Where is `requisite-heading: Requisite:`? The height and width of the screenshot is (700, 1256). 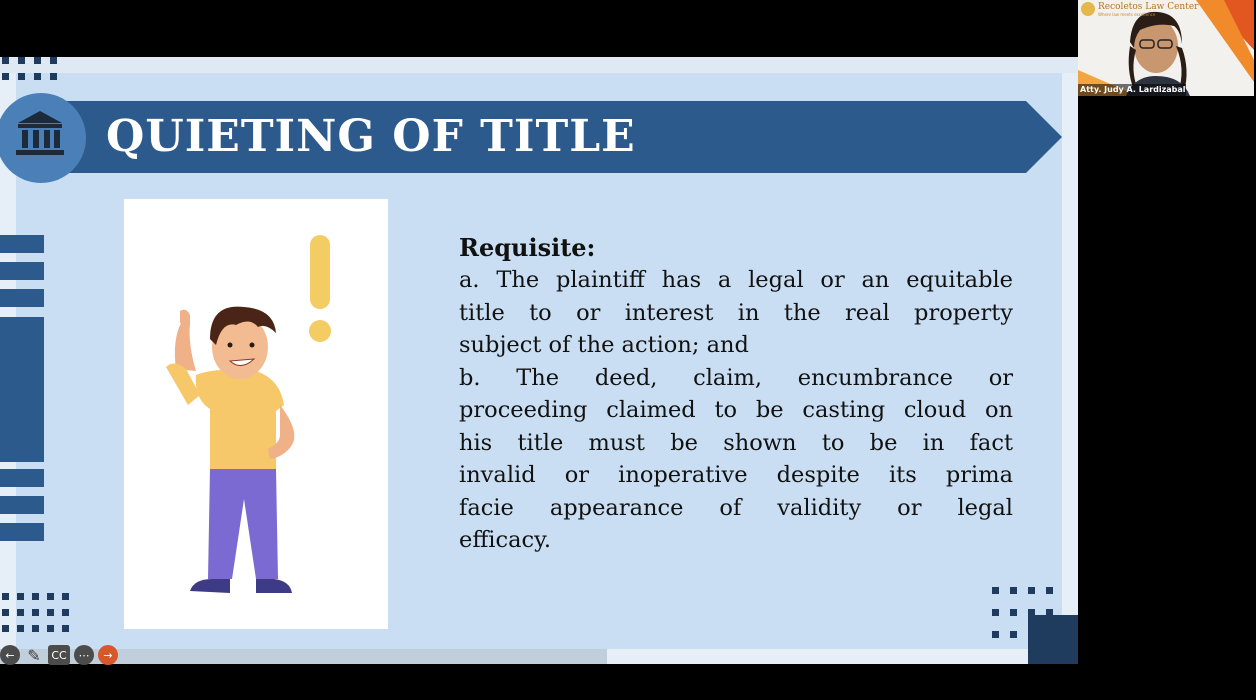
requisite-heading: Requisite: is located at coordinates (527, 247).